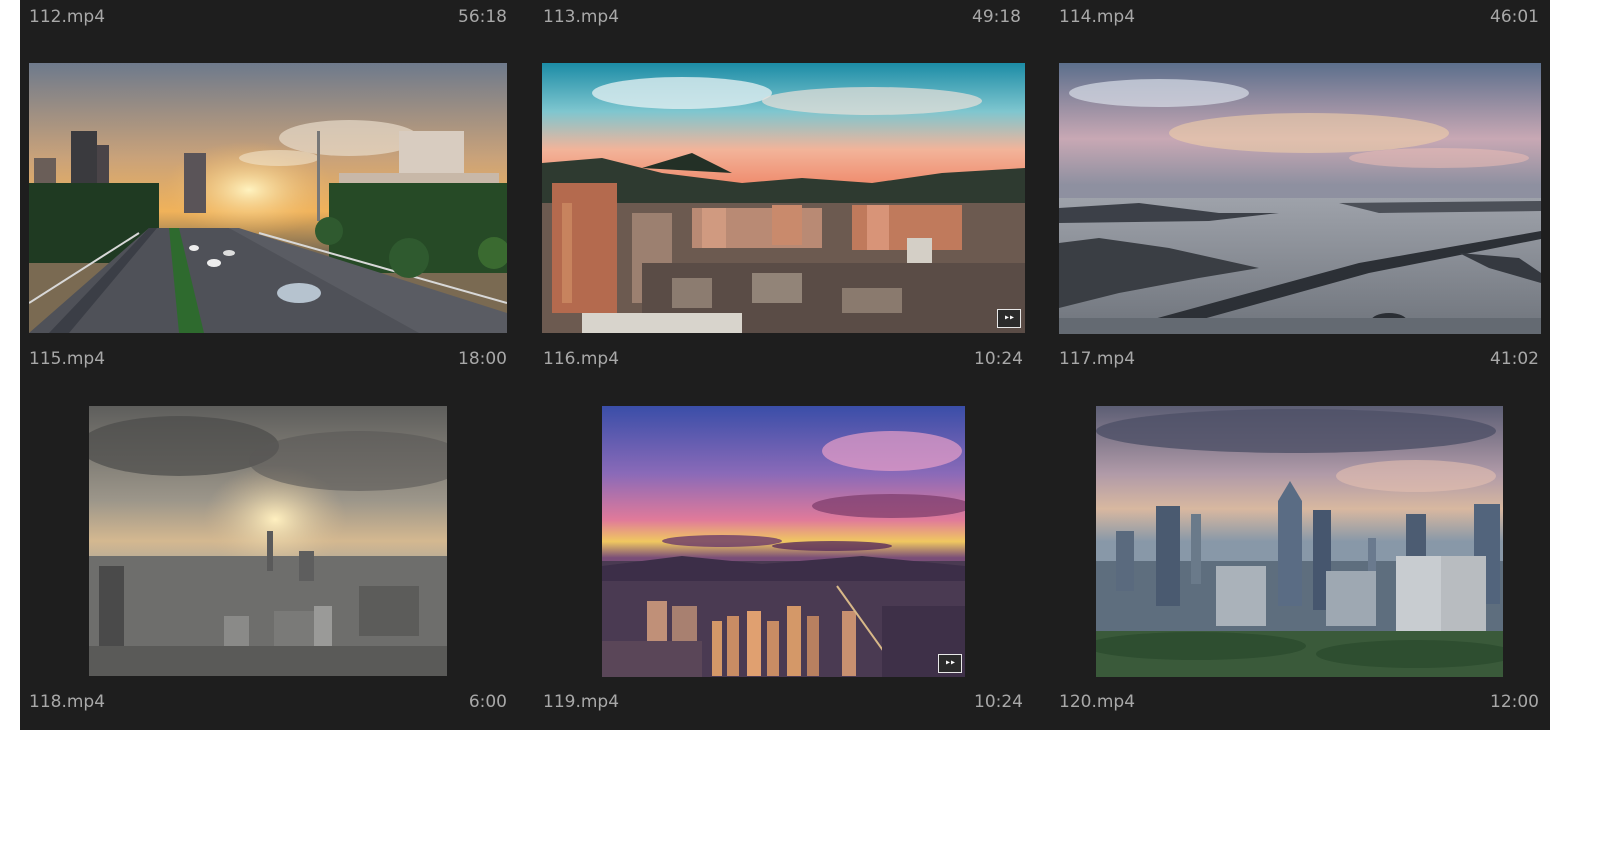 Image resolution: width=1600 pixels, height=861 pixels. I want to click on clip-tile: 117.mp4 41:02, so click(1300, 218).